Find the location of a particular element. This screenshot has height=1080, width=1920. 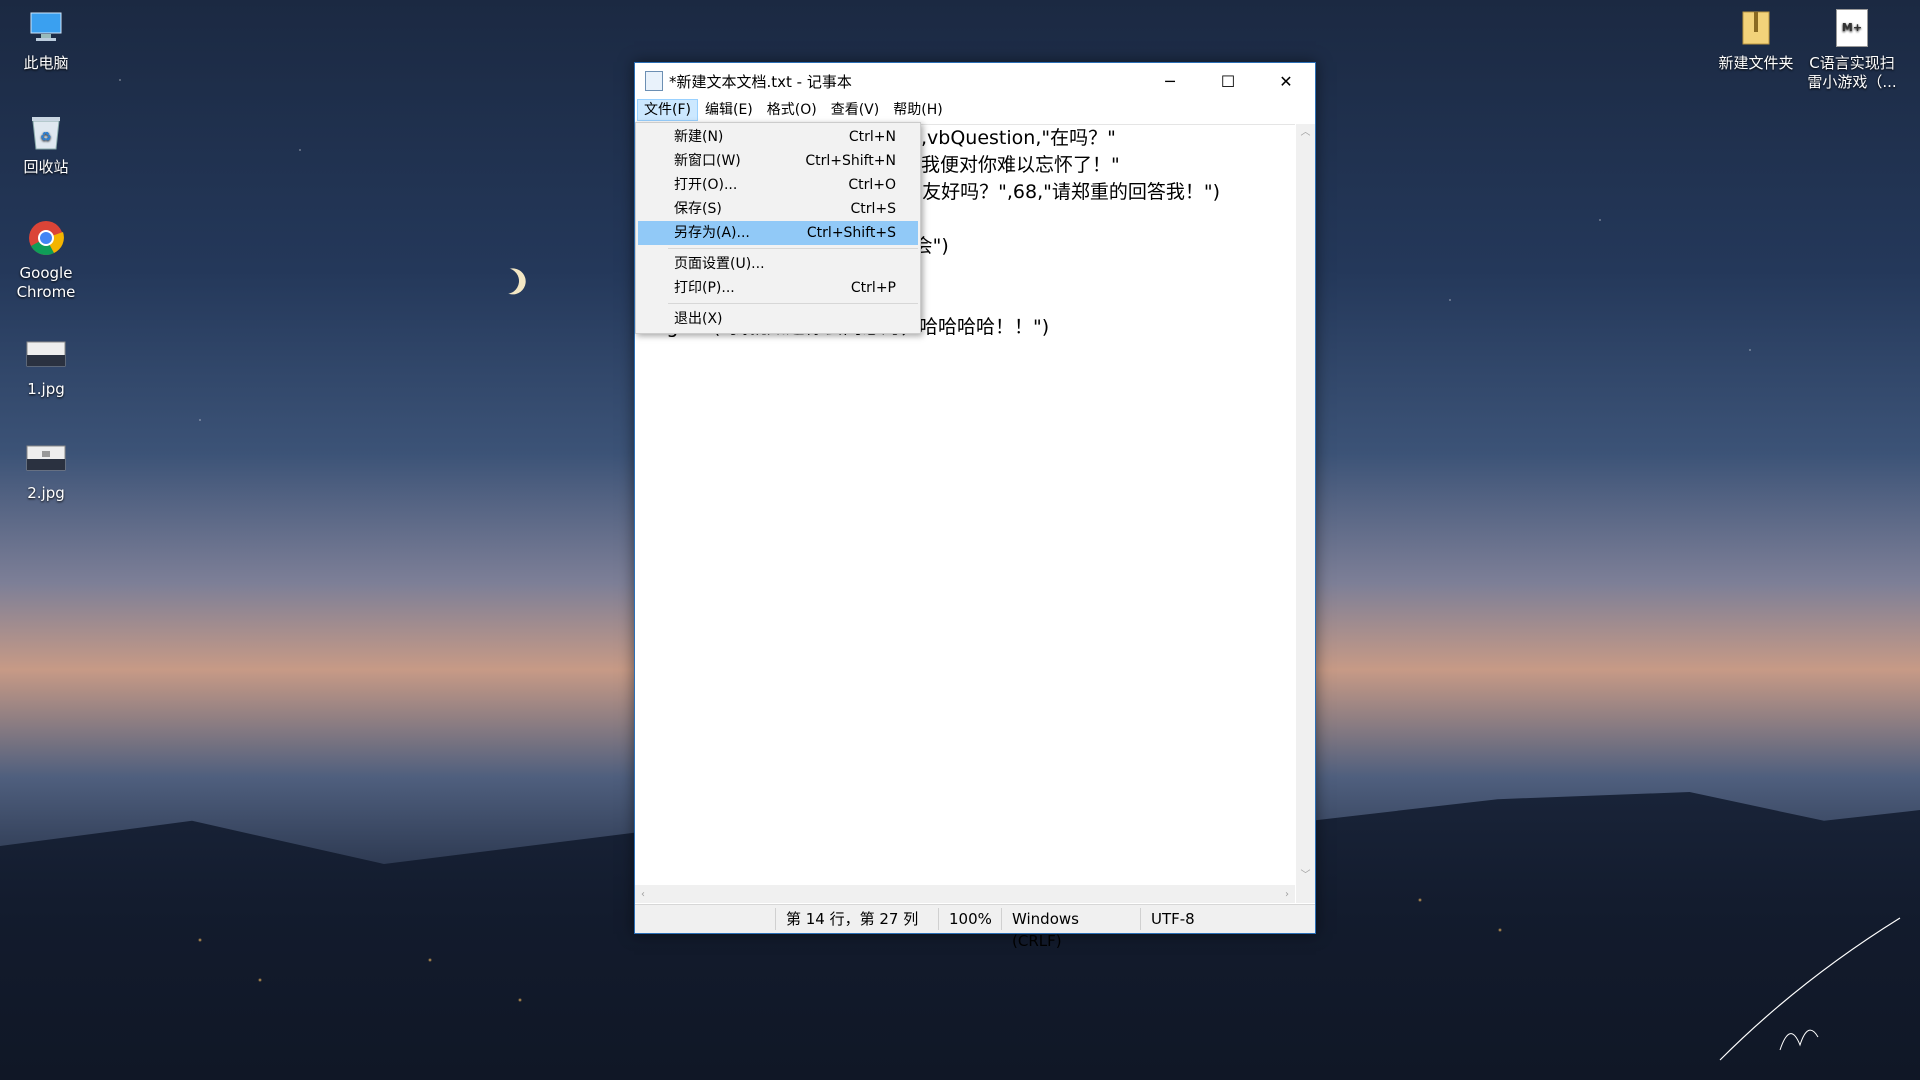

desktop-icon-label: Google Chrome is located at coordinates (46, 282).